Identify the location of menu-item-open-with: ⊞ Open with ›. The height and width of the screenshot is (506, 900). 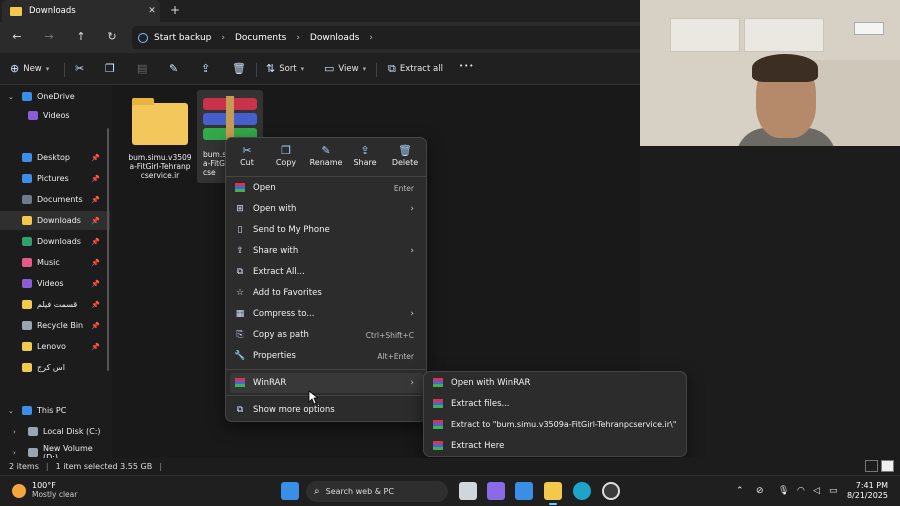
(327, 209).